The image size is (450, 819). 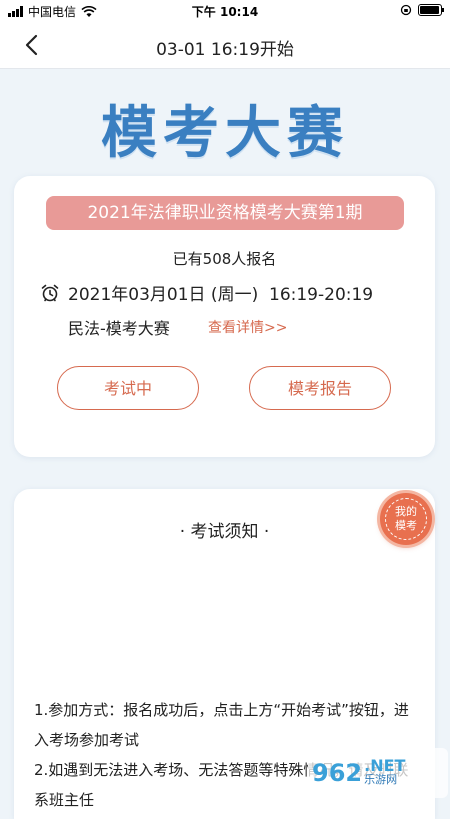 I want to click on view-details-link: 查看详情>>, so click(x=247, y=327).